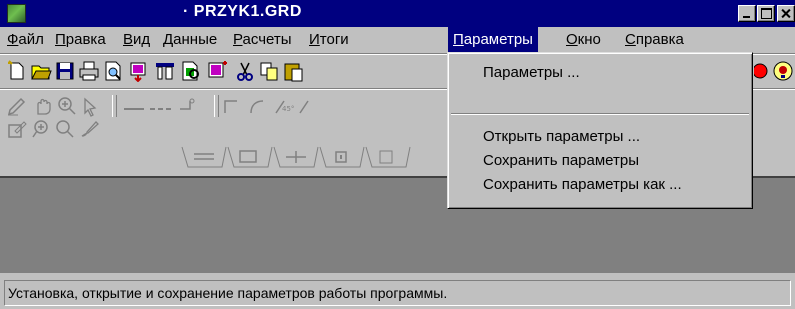 The width and height of the screenshot is (795, 309). Describe the element at coordinates (245, 71) in the screenshot. I see `cut-icon` at that location.